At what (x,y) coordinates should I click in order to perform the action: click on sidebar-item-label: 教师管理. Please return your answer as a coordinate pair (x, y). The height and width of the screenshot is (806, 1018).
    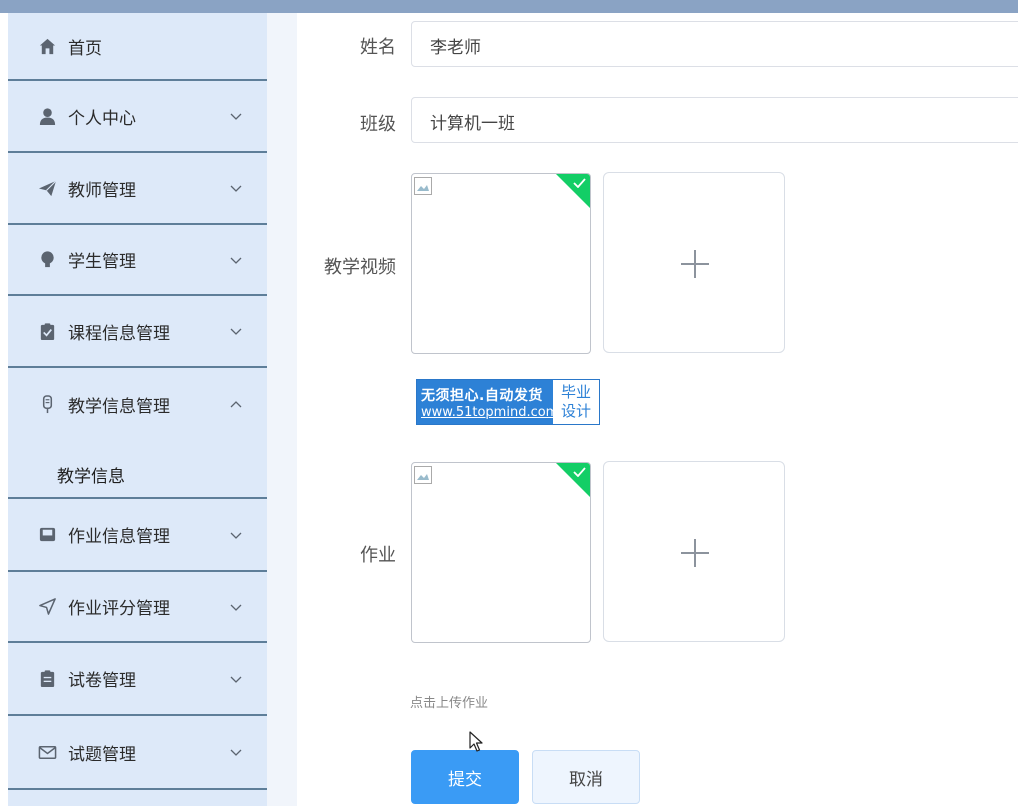
    Looking at the image, I should click on (102, 190).